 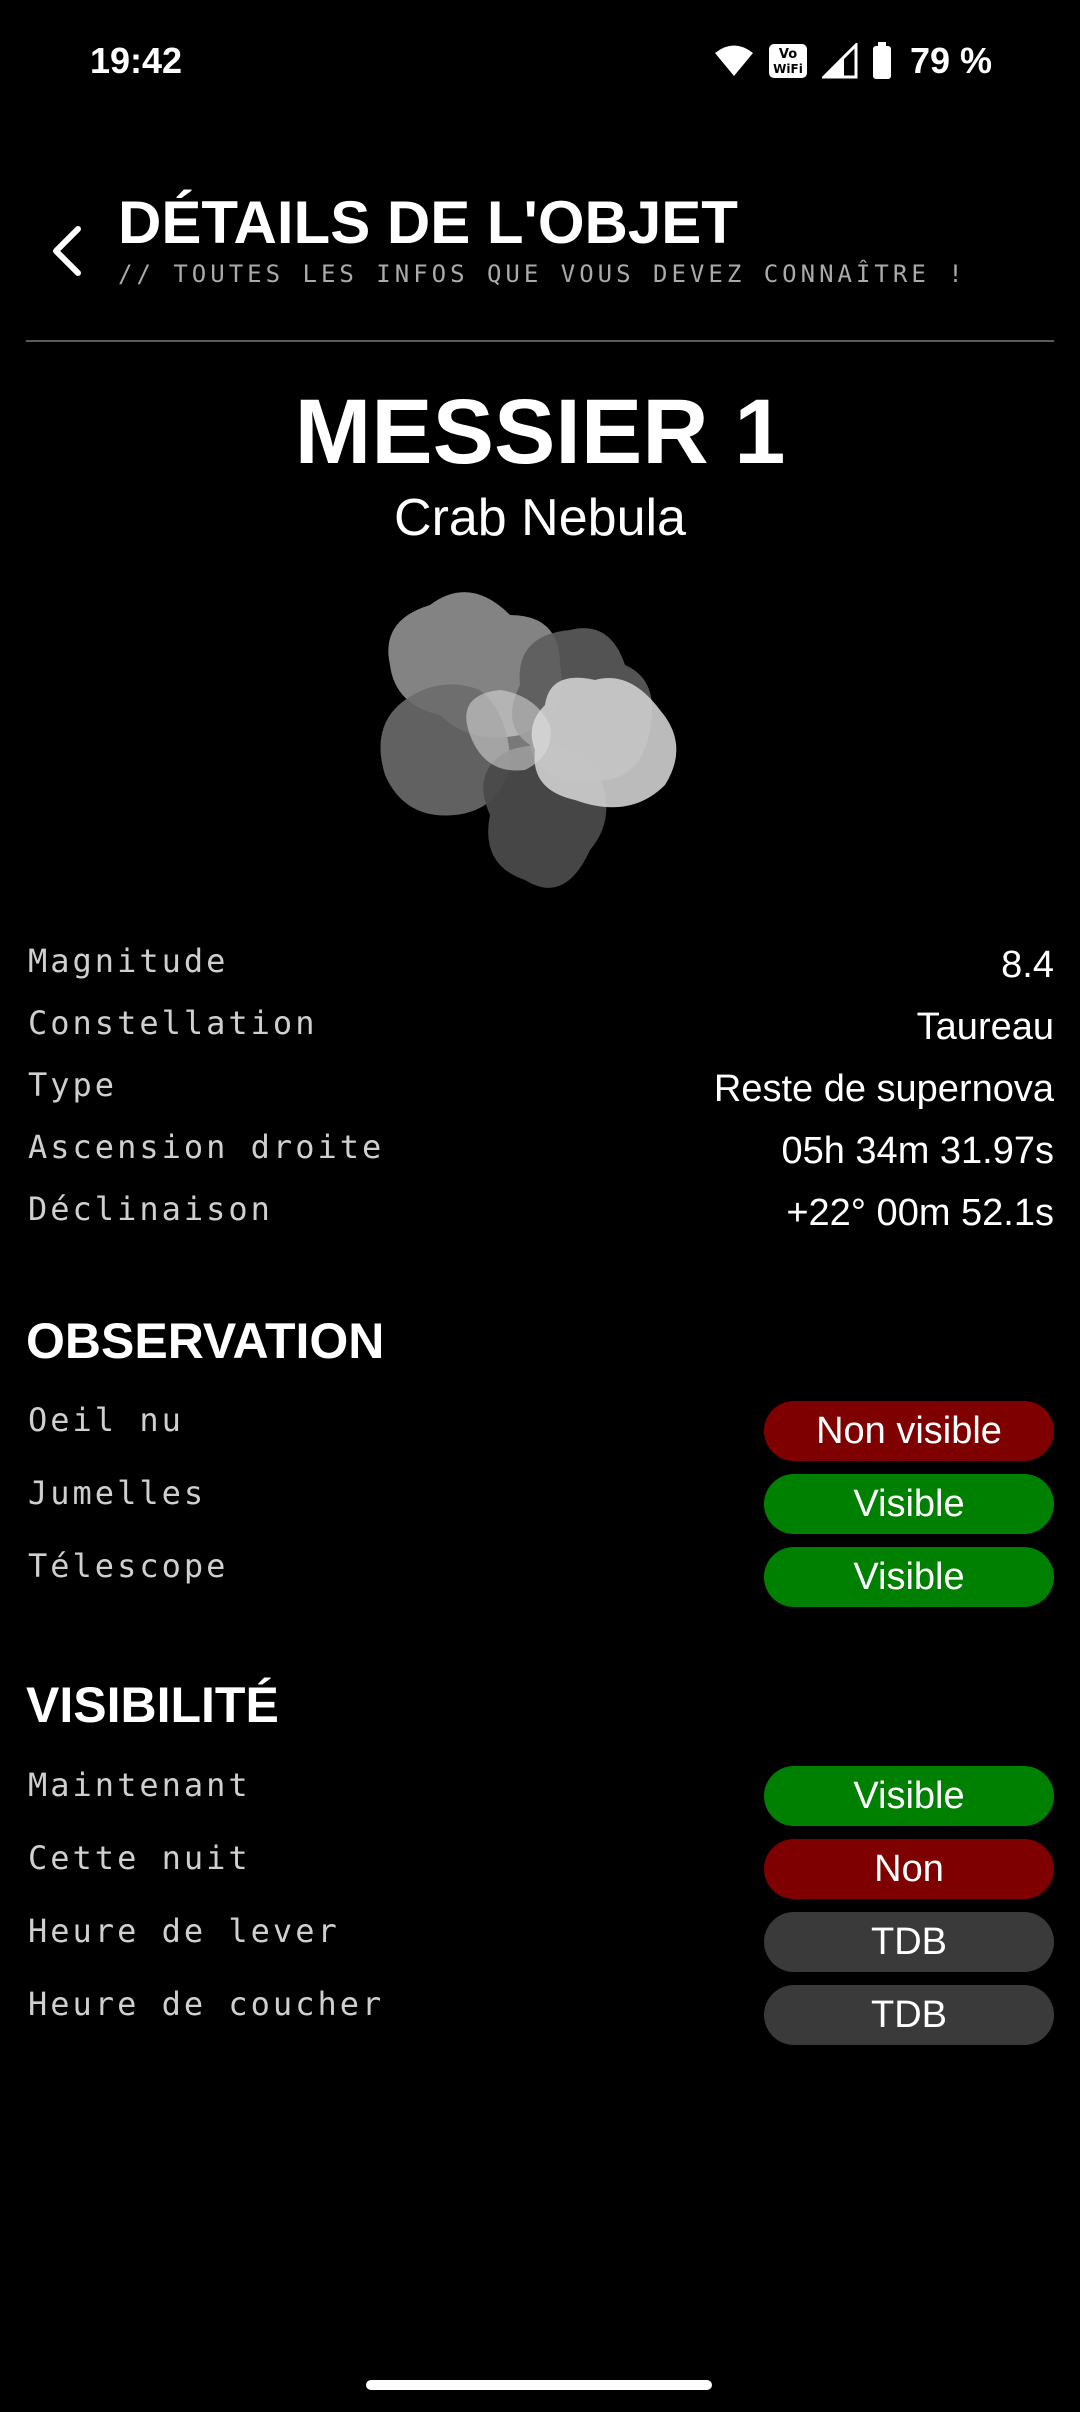 What do you see at coordinates (540, 1218) in the screenshot?
I see `detail-row-declination: Déclinaison +22° 00m 52.1s` at bounding box center [540, 1218].